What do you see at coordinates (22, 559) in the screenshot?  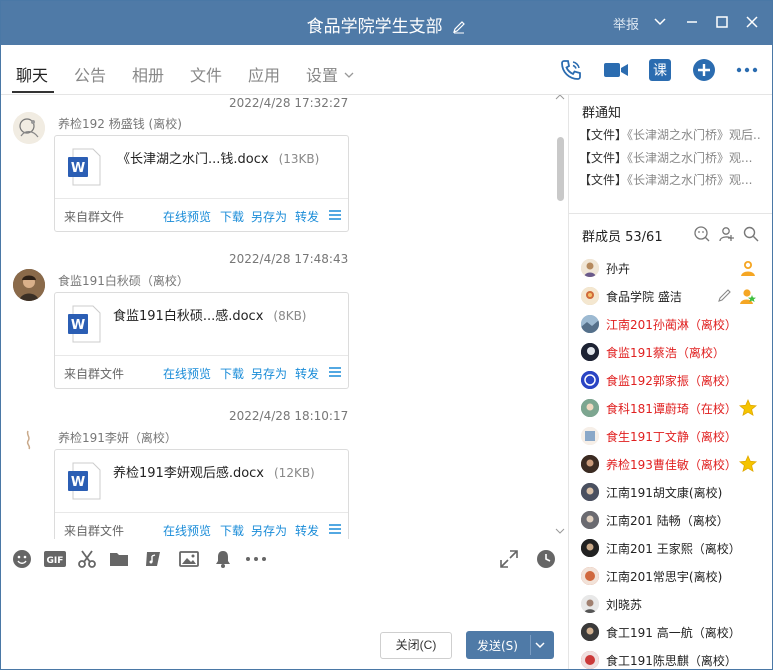 I see `emoji-icon` at bounding box center [22, 559].